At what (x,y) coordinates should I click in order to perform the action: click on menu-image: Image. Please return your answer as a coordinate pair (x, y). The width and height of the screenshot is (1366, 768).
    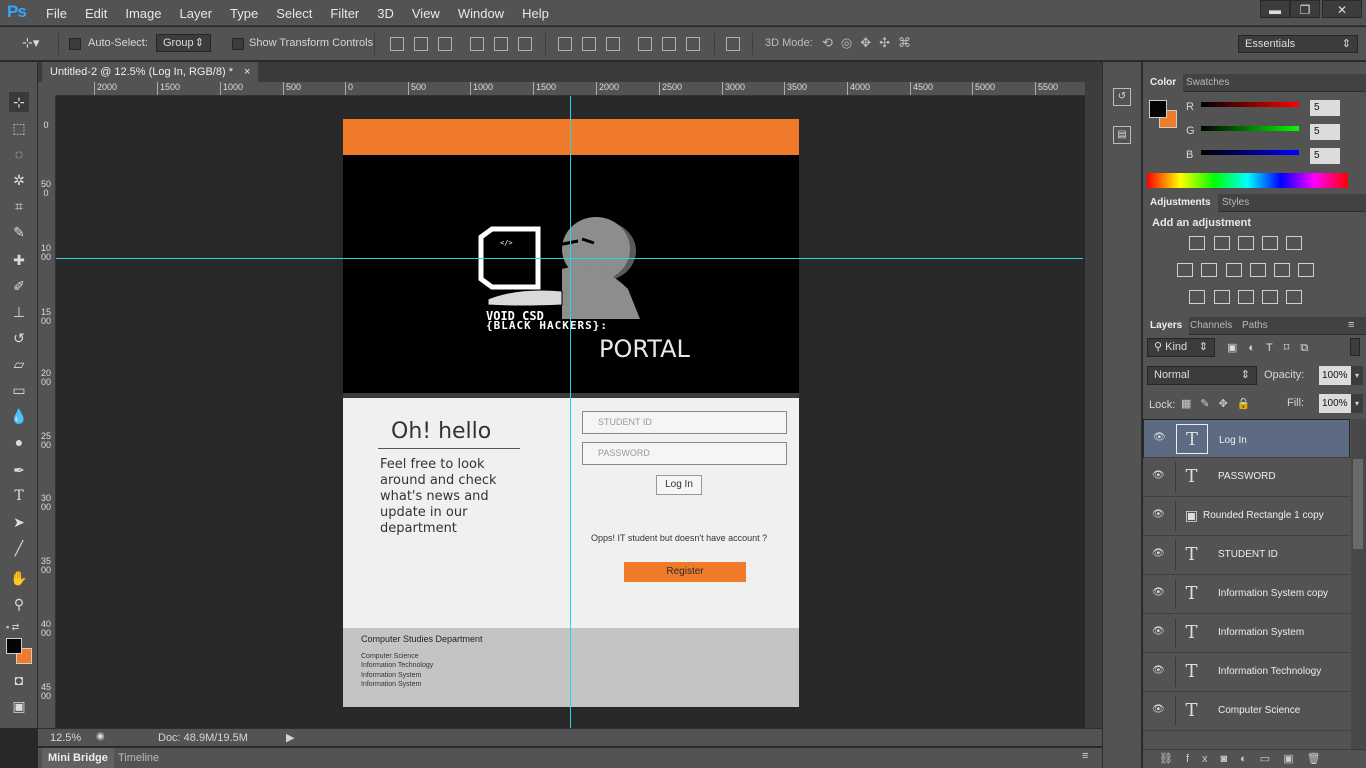
    Looking at the image, I should click on (143, 13).